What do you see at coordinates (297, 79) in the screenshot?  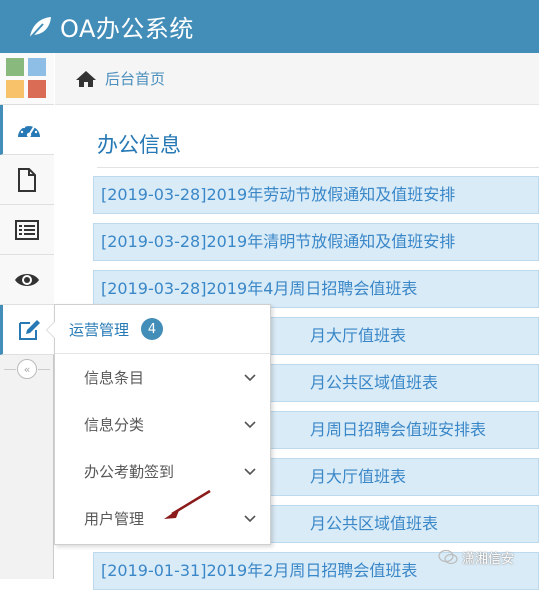 I see `breadcrumb: 后台首页` at bounding box center [297, 79].